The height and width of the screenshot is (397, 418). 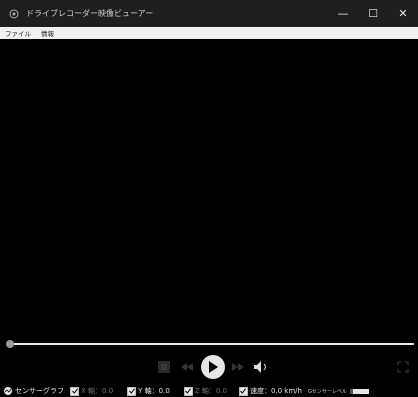 What do you see at coordinates (10, 344) in the screenshot?
I see `seek-thumb` at bounding box center [10, 344].